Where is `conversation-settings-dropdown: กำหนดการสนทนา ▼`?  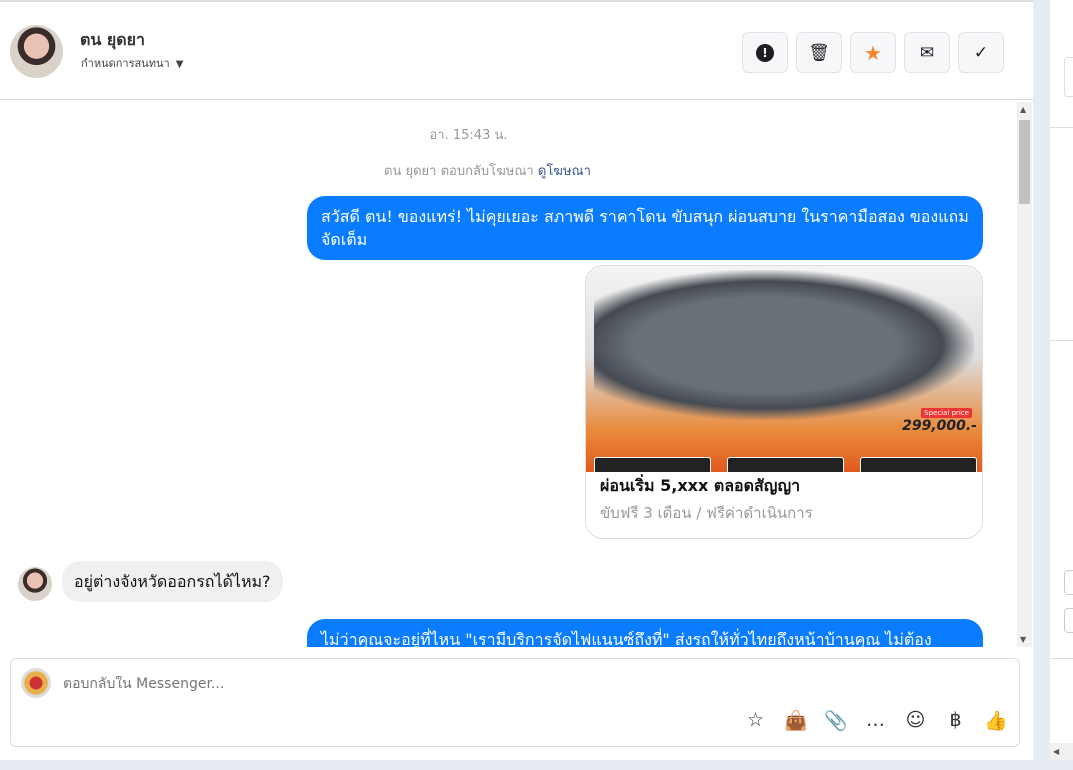 conversation-settings-dropdown: กำหนดการสนทนา ▼ is located at coordinates (132, 63).